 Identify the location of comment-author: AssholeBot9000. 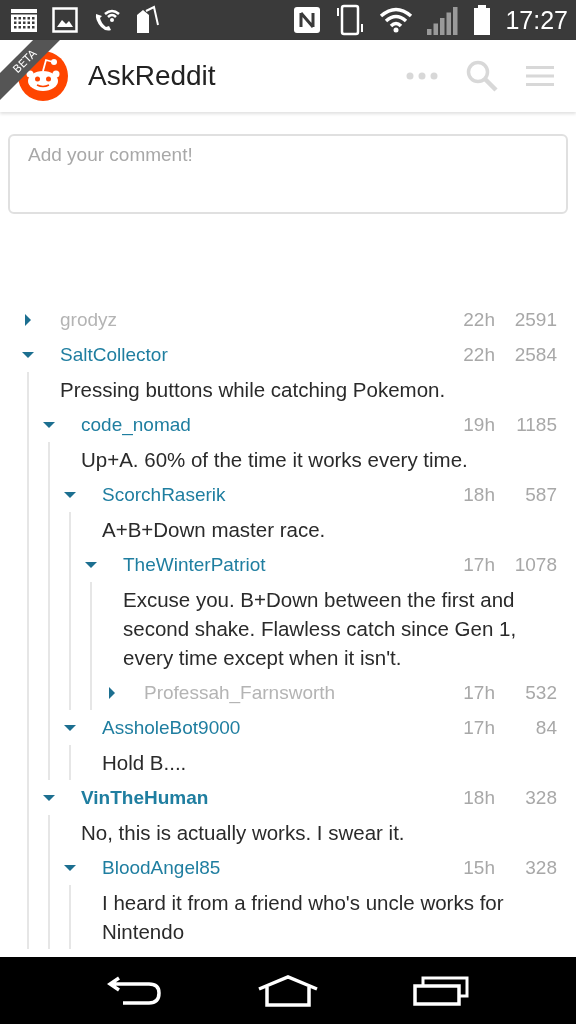
(268, 727).